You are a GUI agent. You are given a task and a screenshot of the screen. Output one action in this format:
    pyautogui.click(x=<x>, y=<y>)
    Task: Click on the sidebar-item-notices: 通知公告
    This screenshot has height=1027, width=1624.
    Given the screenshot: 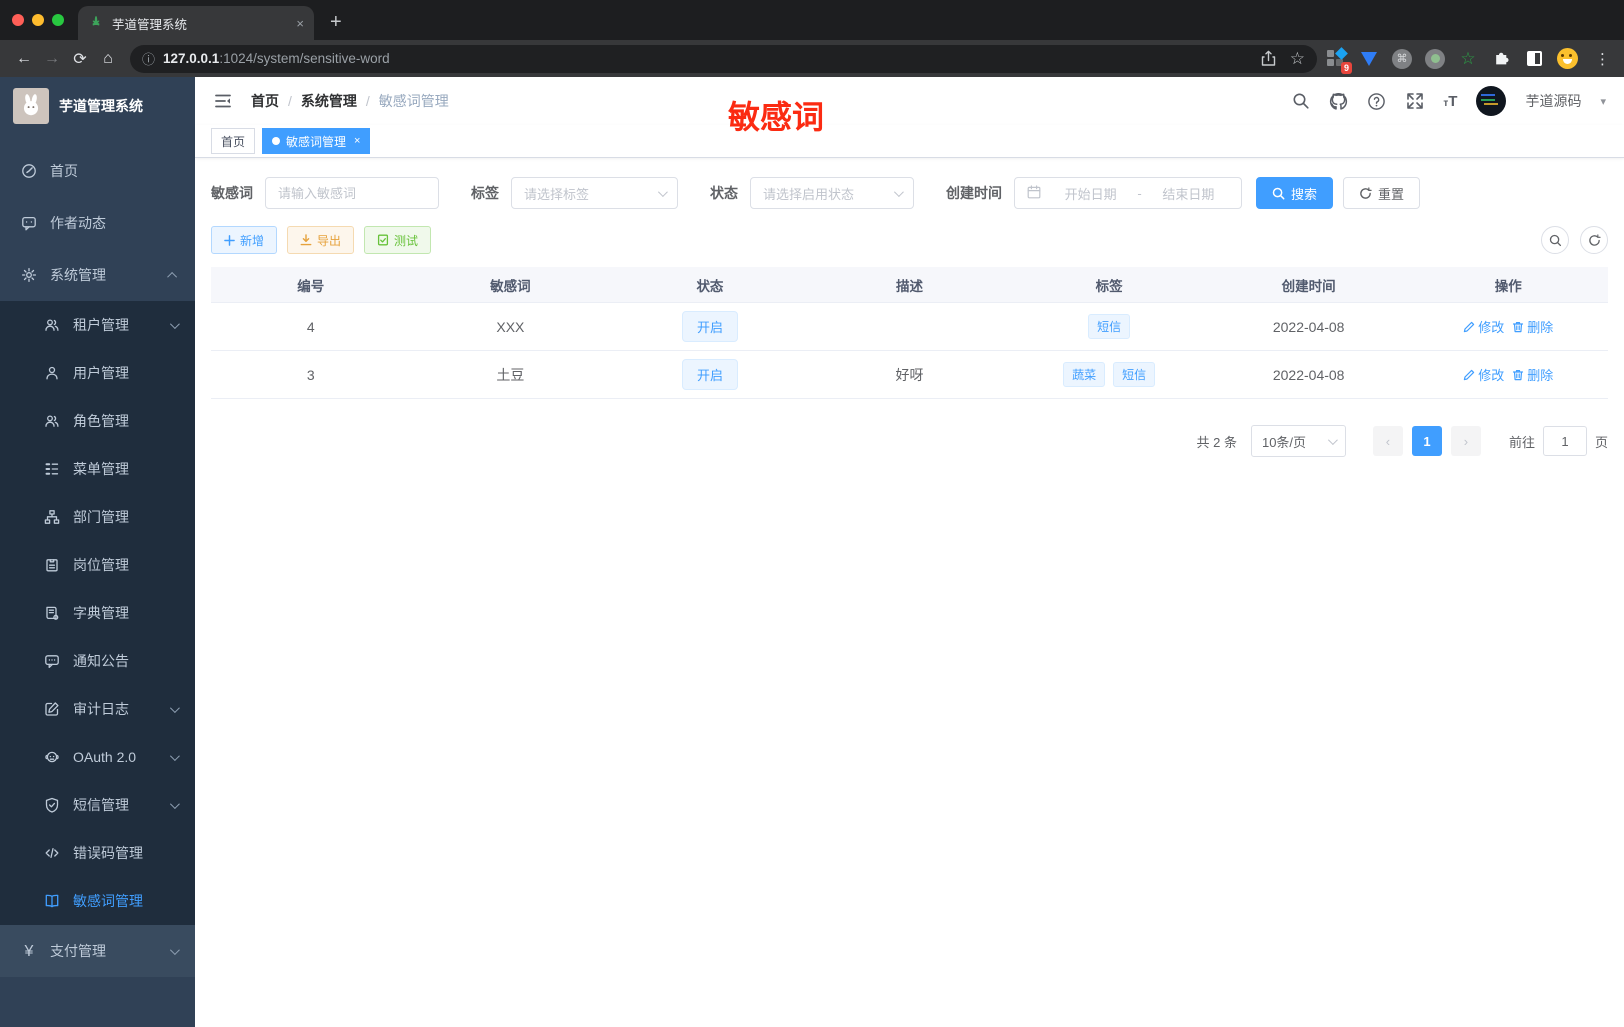 What is the action you would take?
    pyautogui.click(x=97, y=661)
    